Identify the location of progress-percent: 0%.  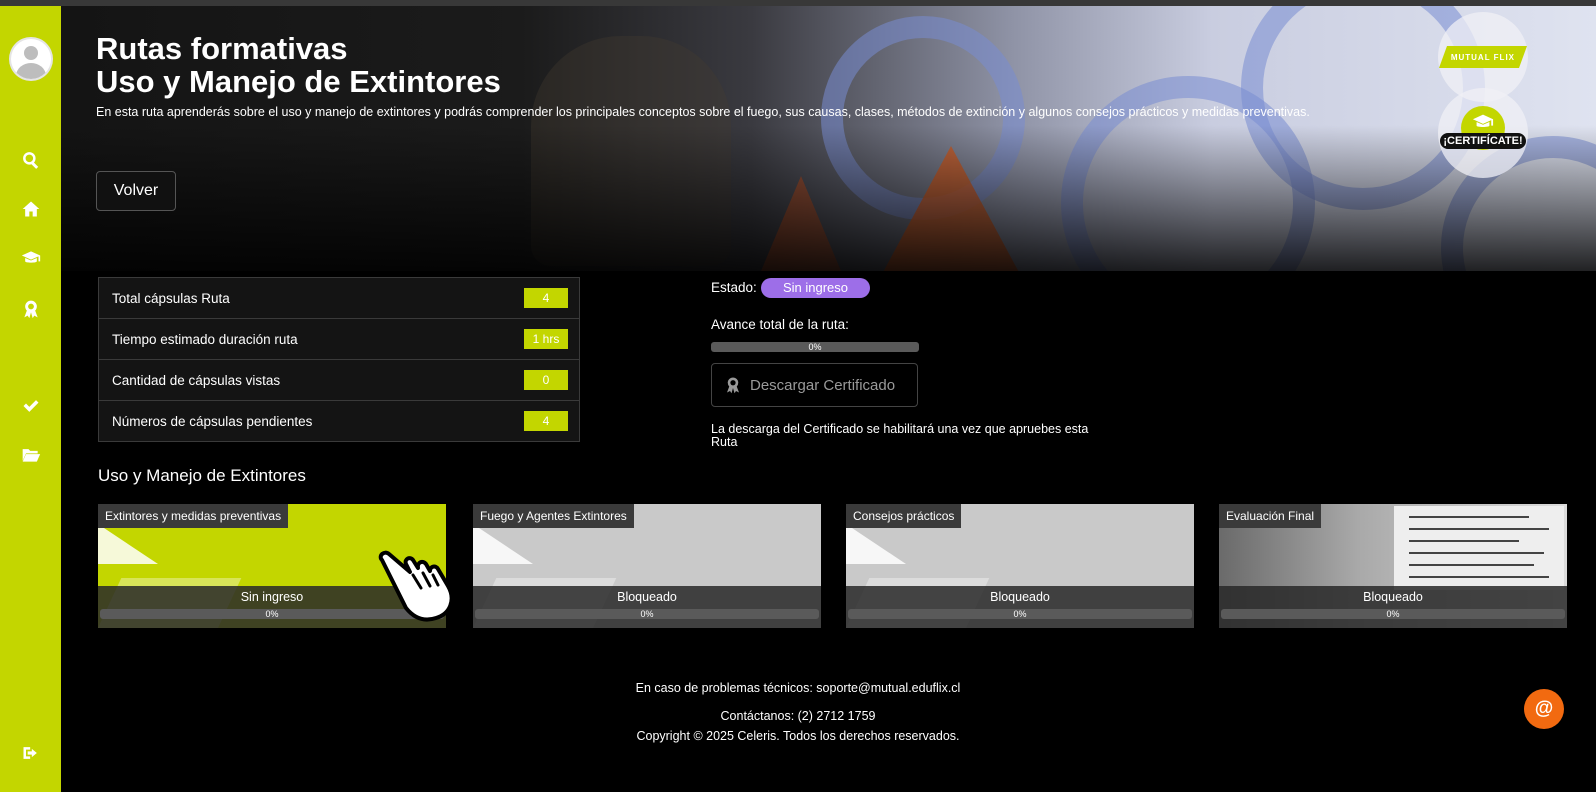
(815, 347).